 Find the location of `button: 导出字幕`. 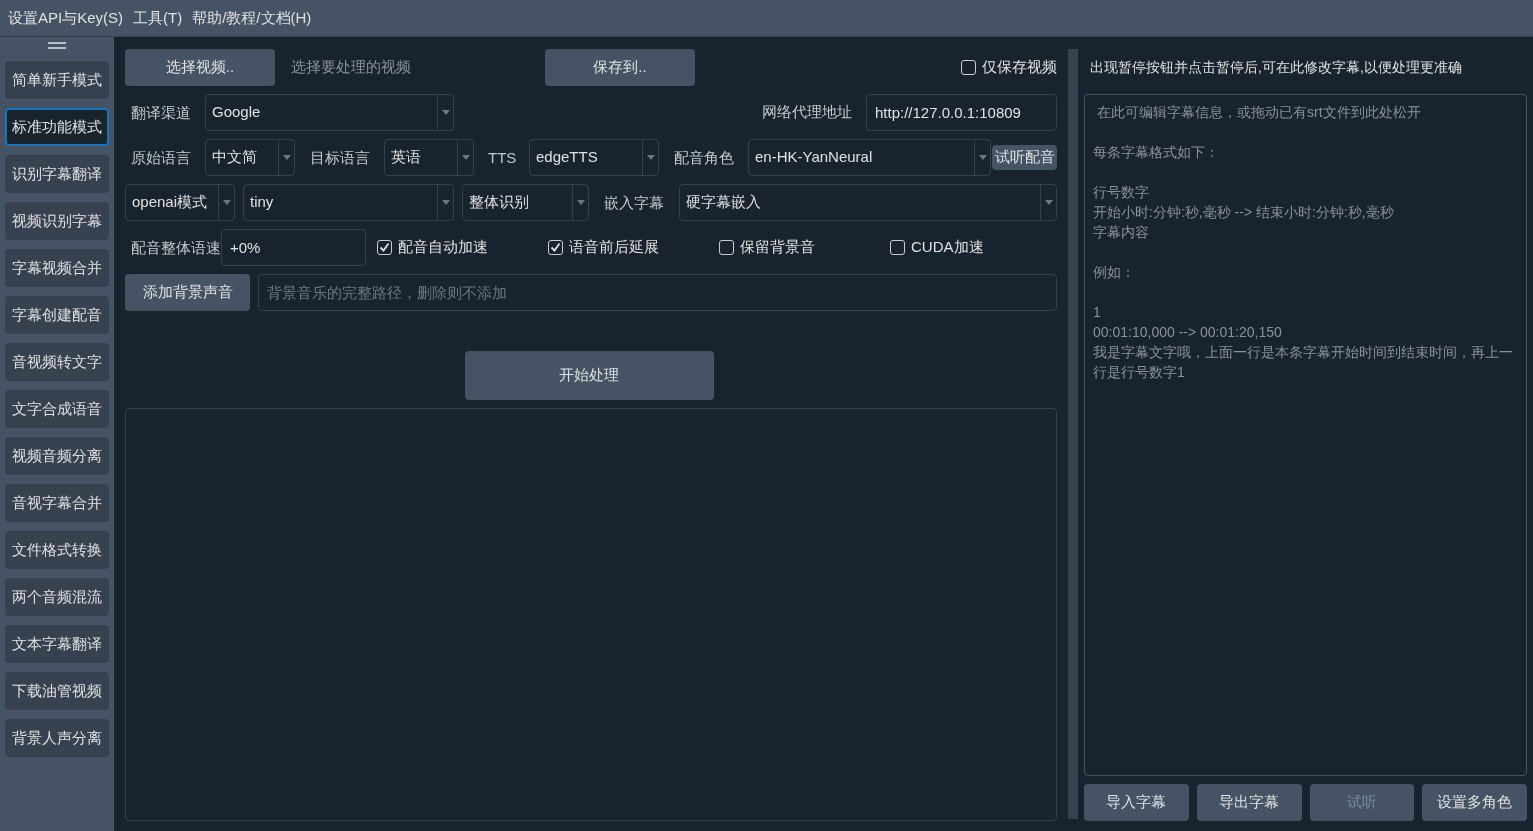

button: 导出字幕 is located at coordinates (1249, 802).